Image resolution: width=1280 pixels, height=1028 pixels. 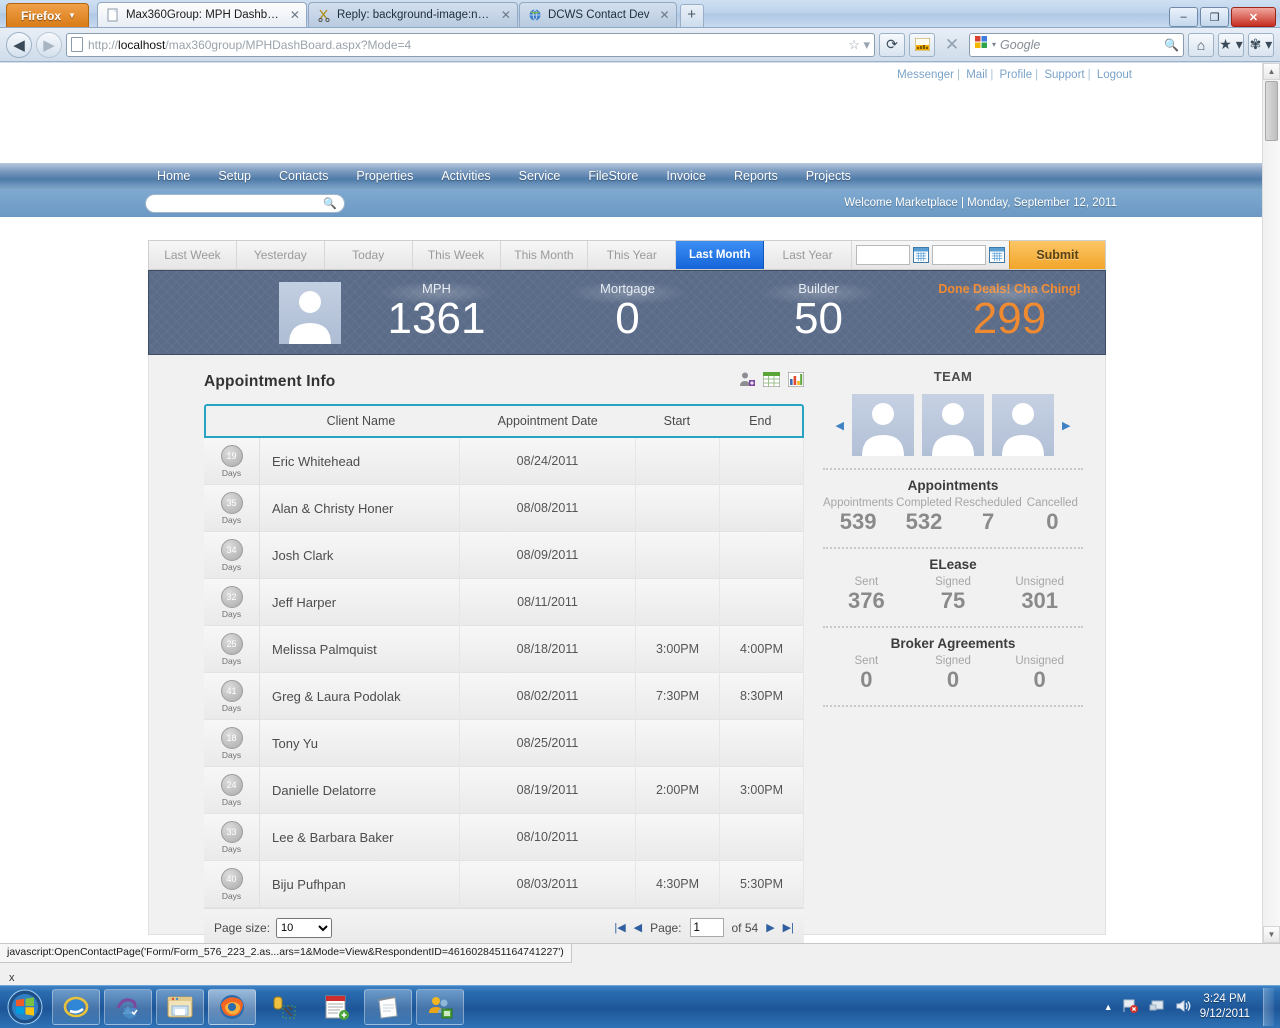 What do you see at coordinates (976, 75) in the screenshot?
I see `link-mail: Mail` at bounding box center [976, 75].